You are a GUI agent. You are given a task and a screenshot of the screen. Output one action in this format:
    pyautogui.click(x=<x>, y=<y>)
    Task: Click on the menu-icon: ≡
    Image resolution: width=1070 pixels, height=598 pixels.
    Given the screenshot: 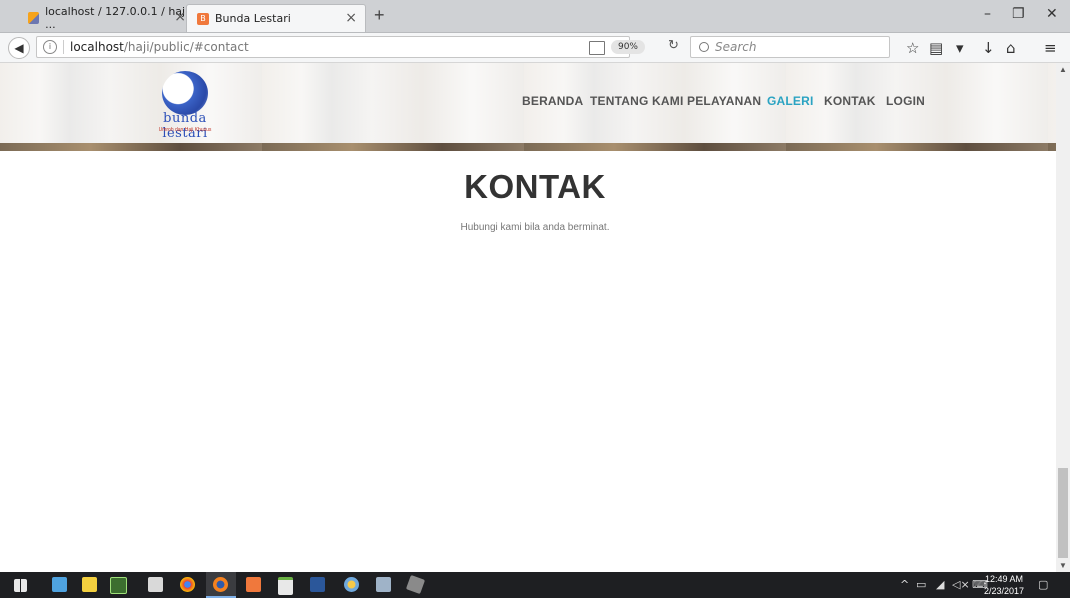 What is the action you would take?
    pyautogui.click(x=1050, y=48)
    